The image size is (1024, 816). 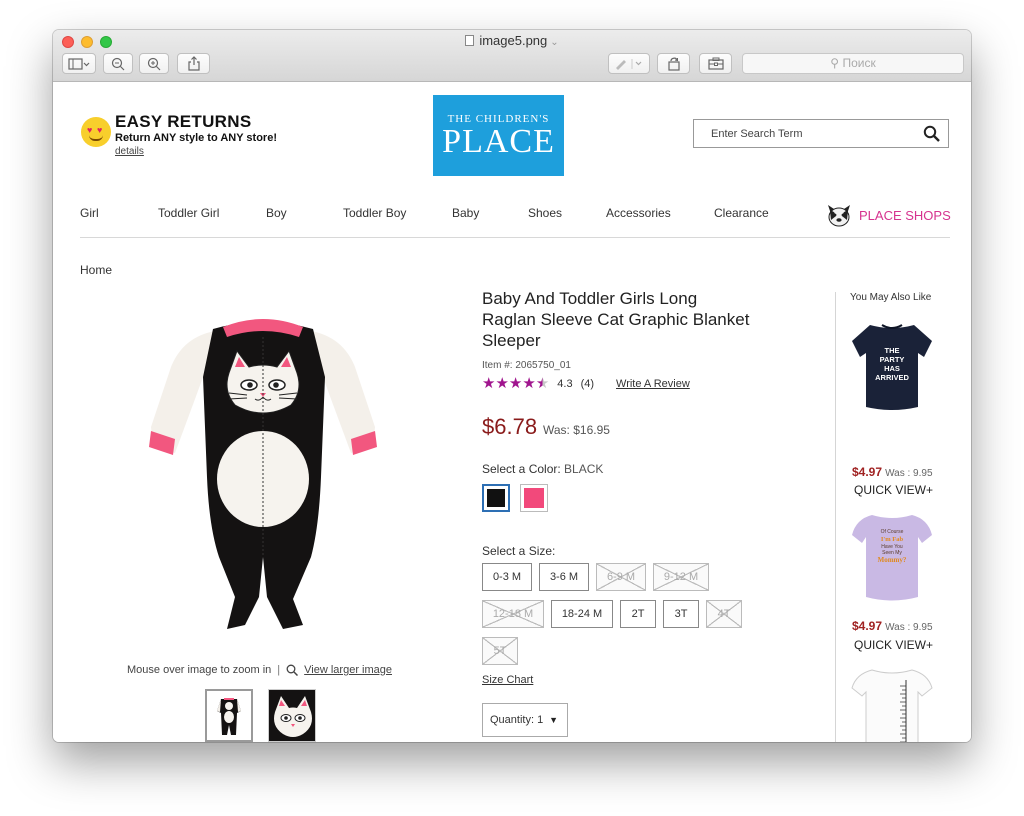 I want to click on size-label: Select a Size:, so click(x=519, y=551).